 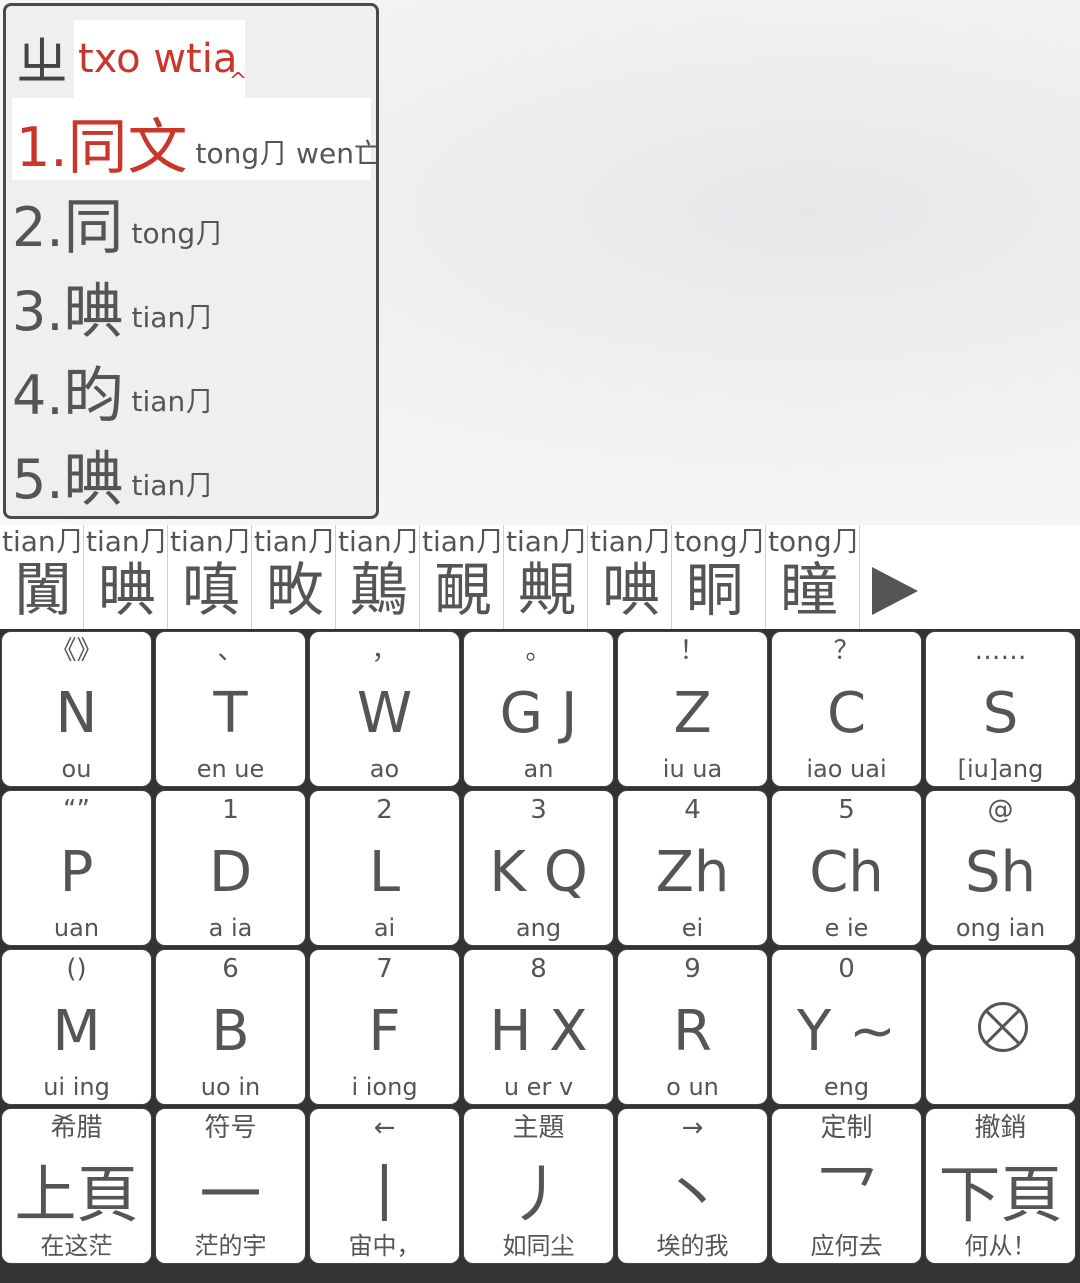 I want to click on key-main-label: F, so click(x=384, y=1031).